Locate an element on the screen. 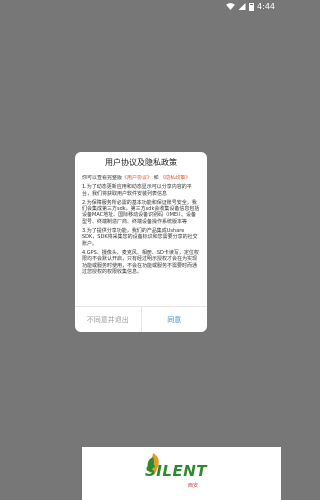 This screenshot has height=500, width=320. decline-exit-button: 不同意并退出 is located at coordinates (108, 319).